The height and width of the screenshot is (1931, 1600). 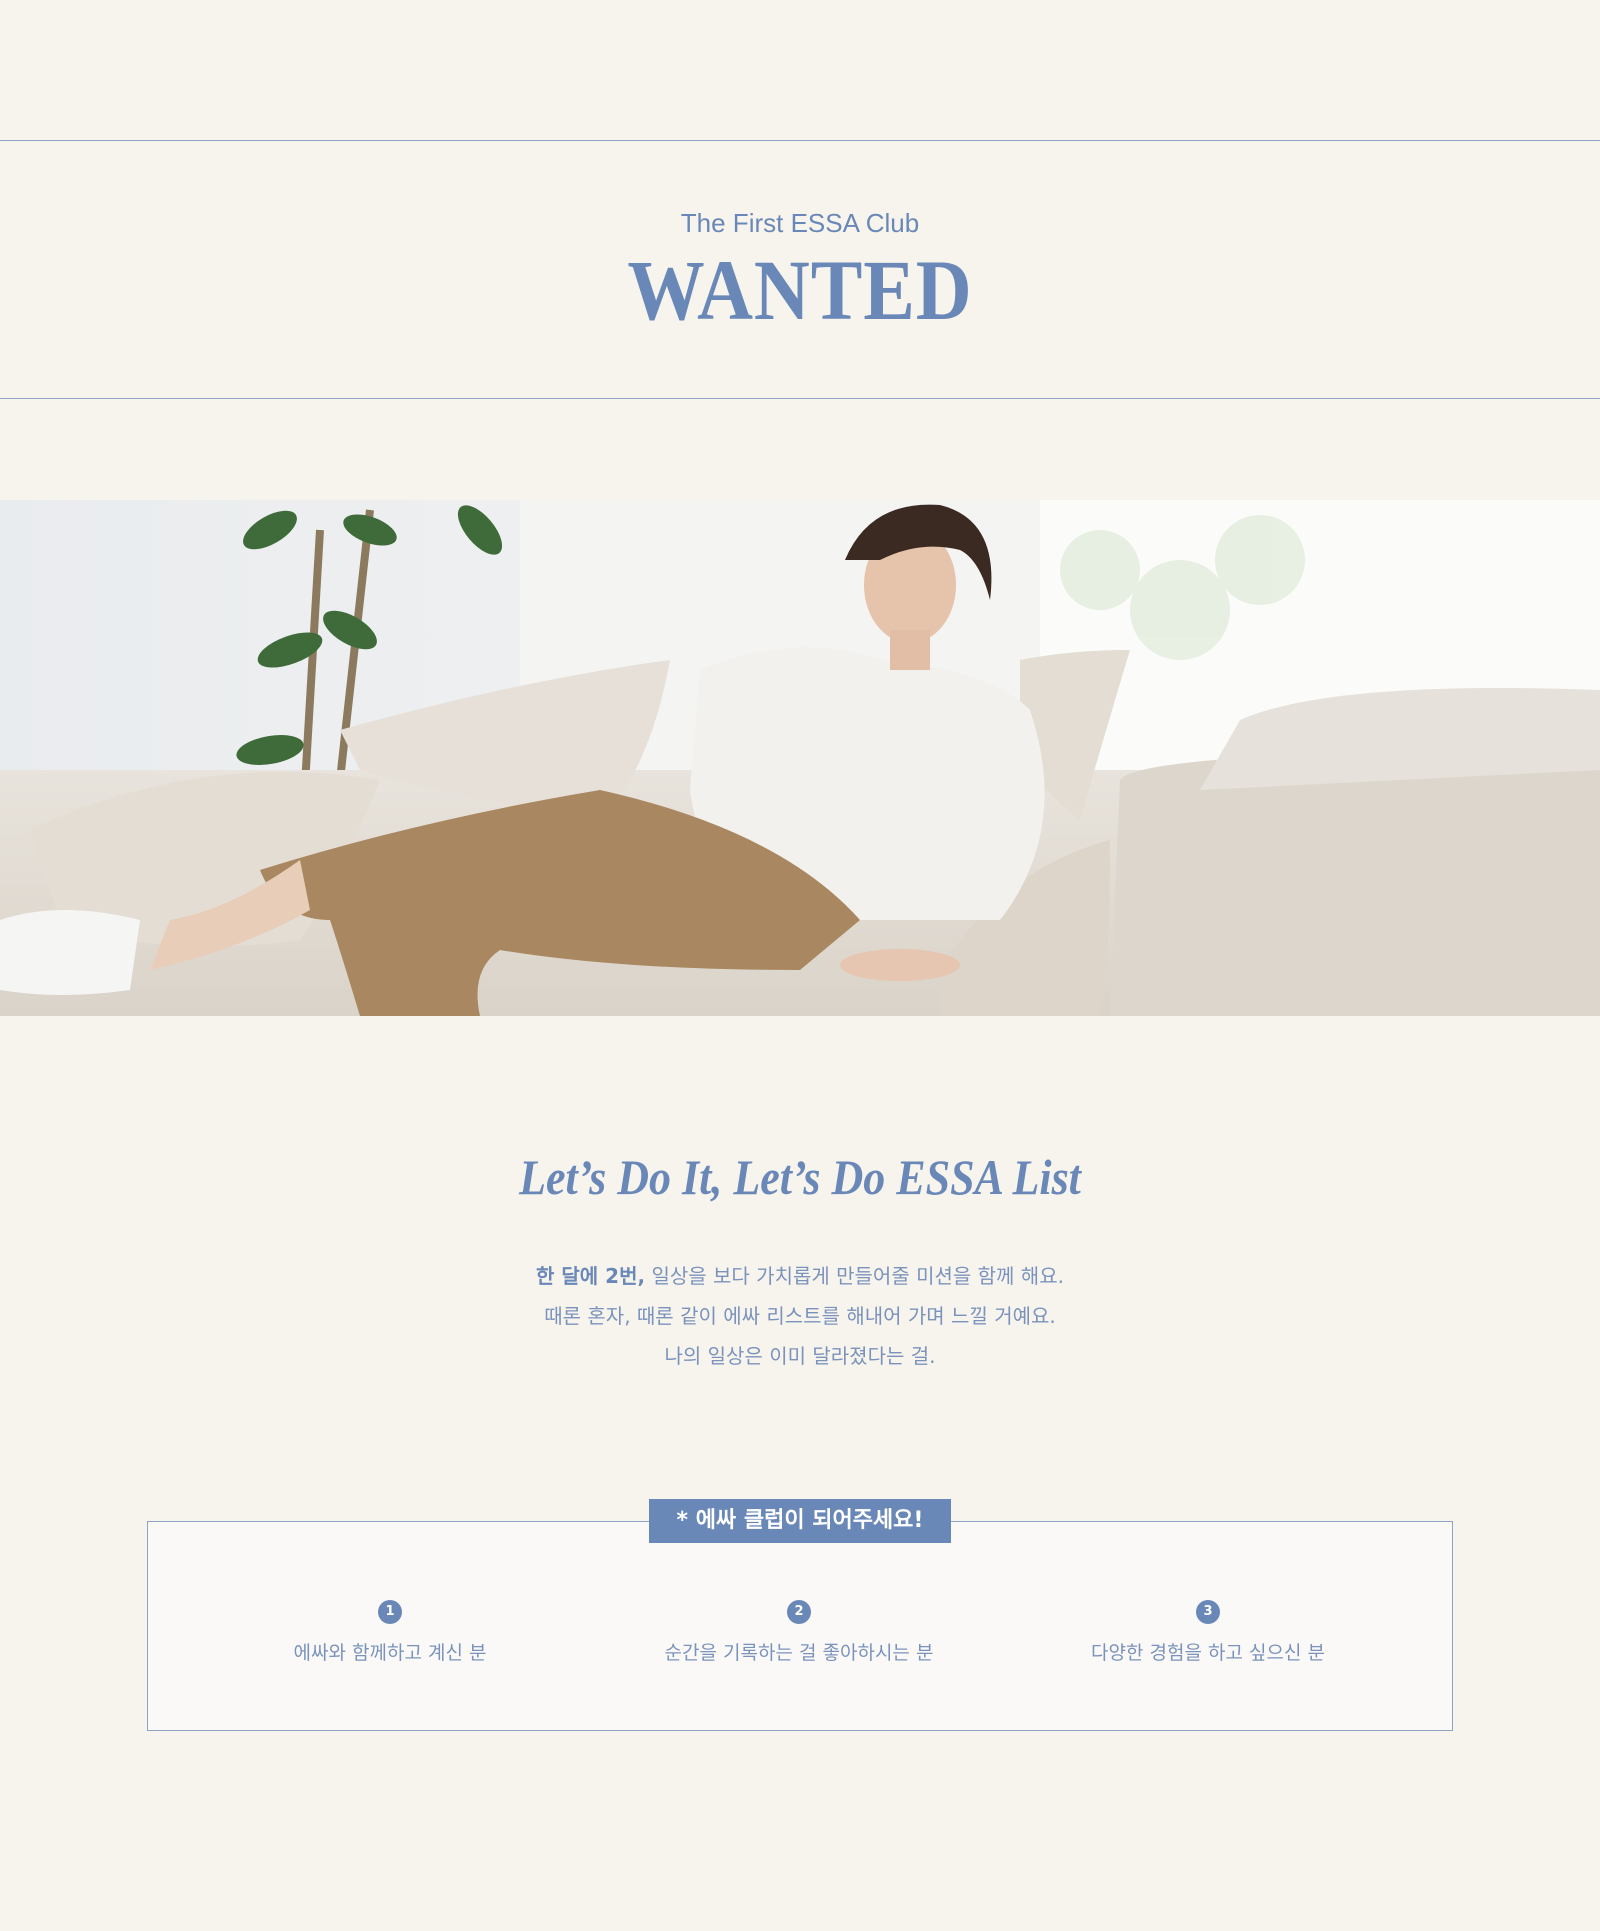 What do you see at coordinates (1208, 1632) in the screenshot?
I see `criteria-item-3: 3 다양한 경험을 하고 싶으신 분` at bounding box center [1208, 1632].